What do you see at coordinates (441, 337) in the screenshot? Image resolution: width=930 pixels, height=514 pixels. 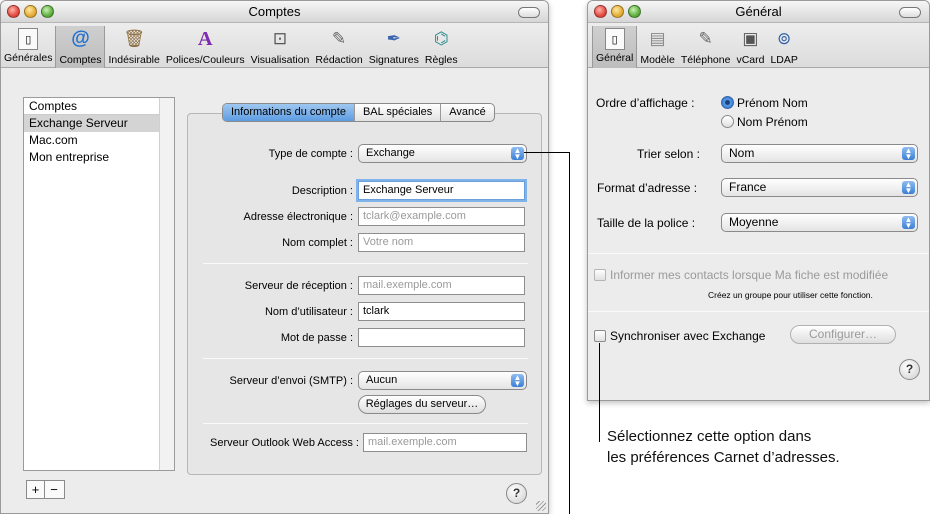 I see `password-field` at bounding box center [441, 337].